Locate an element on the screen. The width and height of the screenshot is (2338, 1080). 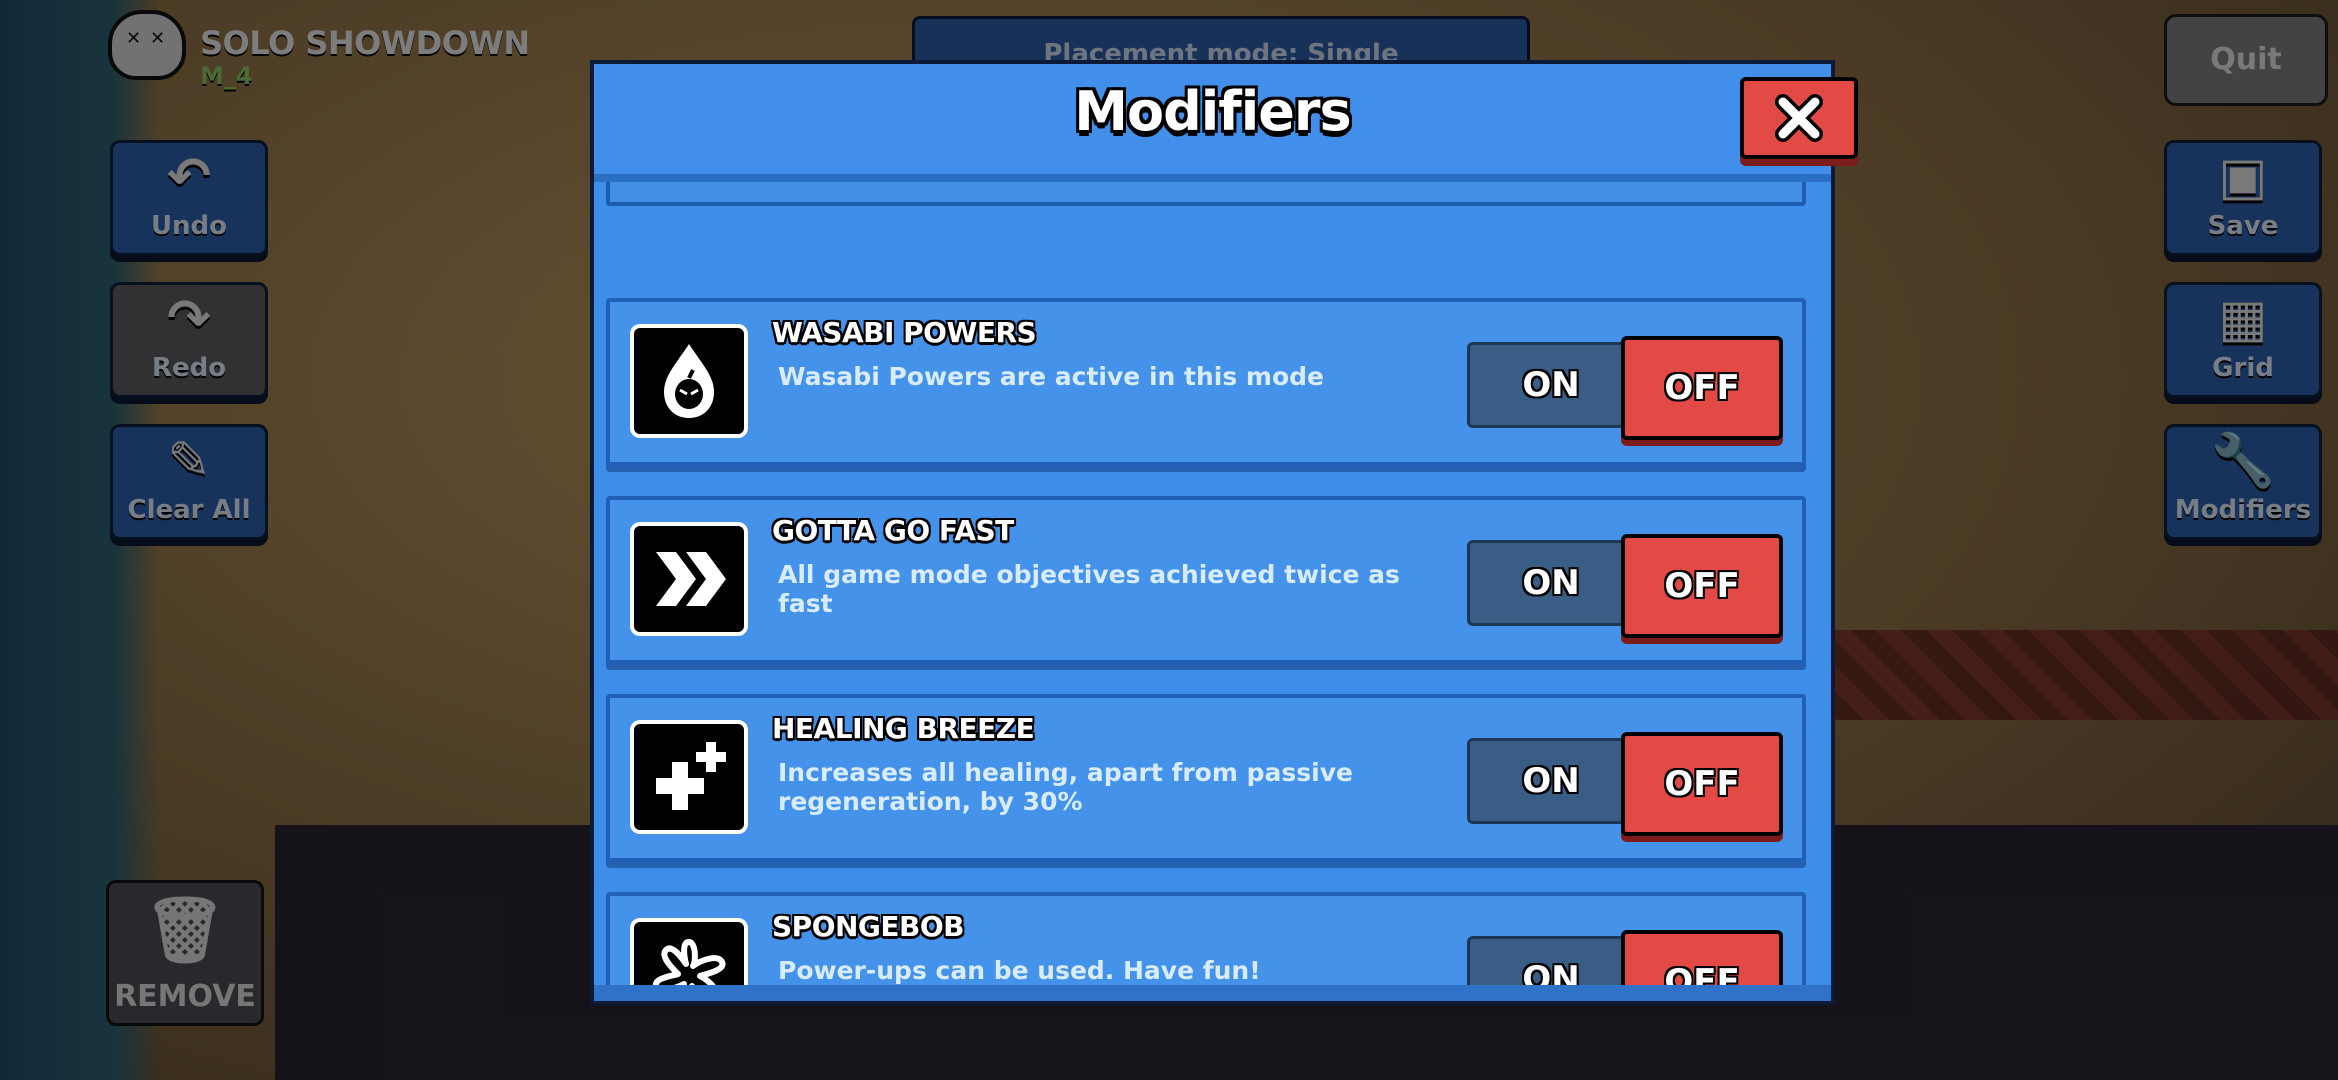
close-icon is located at coordinates (1799, 118).